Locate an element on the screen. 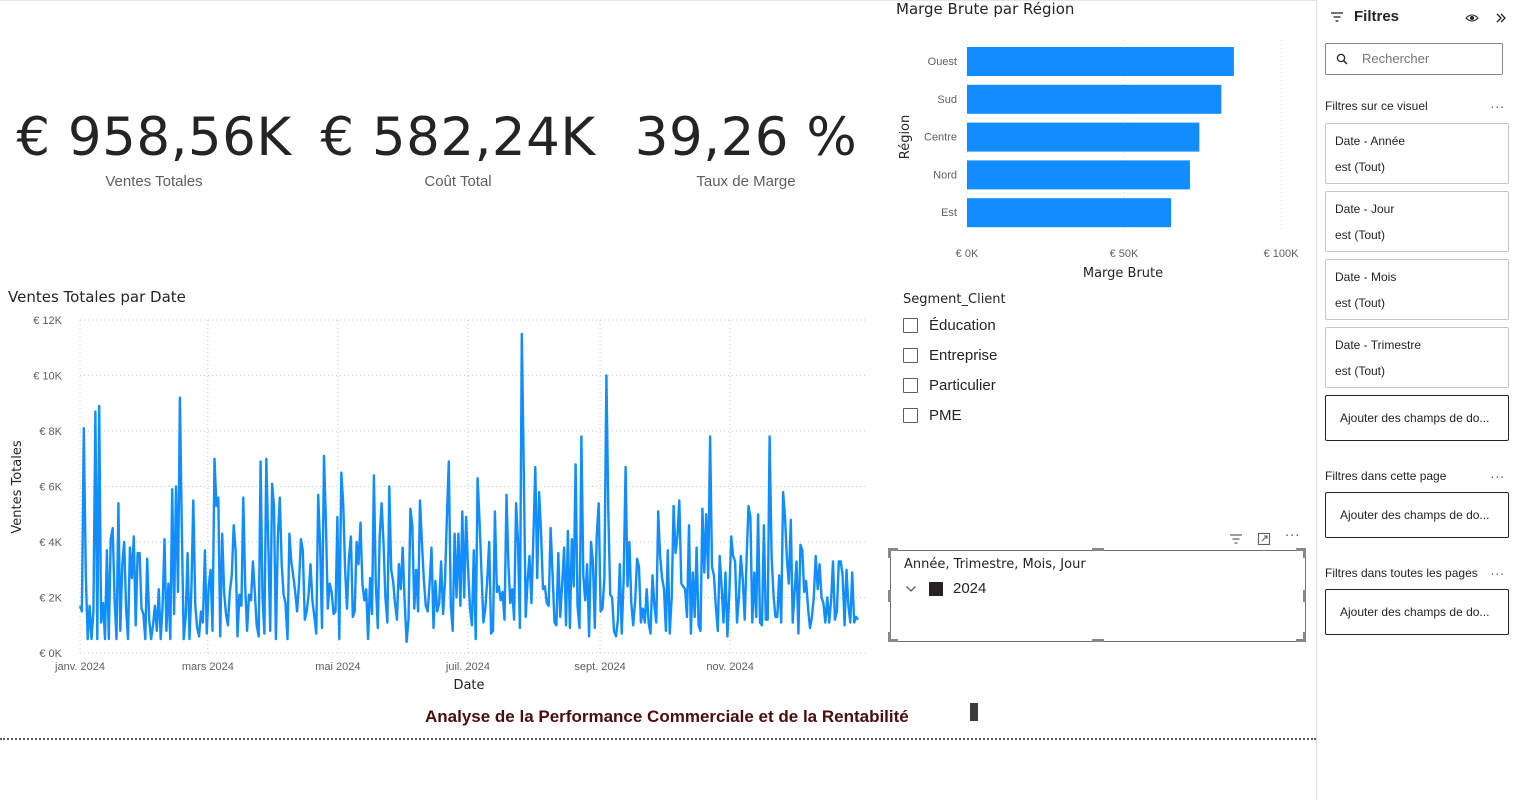 This screenshot has height=800, width=1516. bar-x-tick: € 100K is located at coordinates (1282, 254).